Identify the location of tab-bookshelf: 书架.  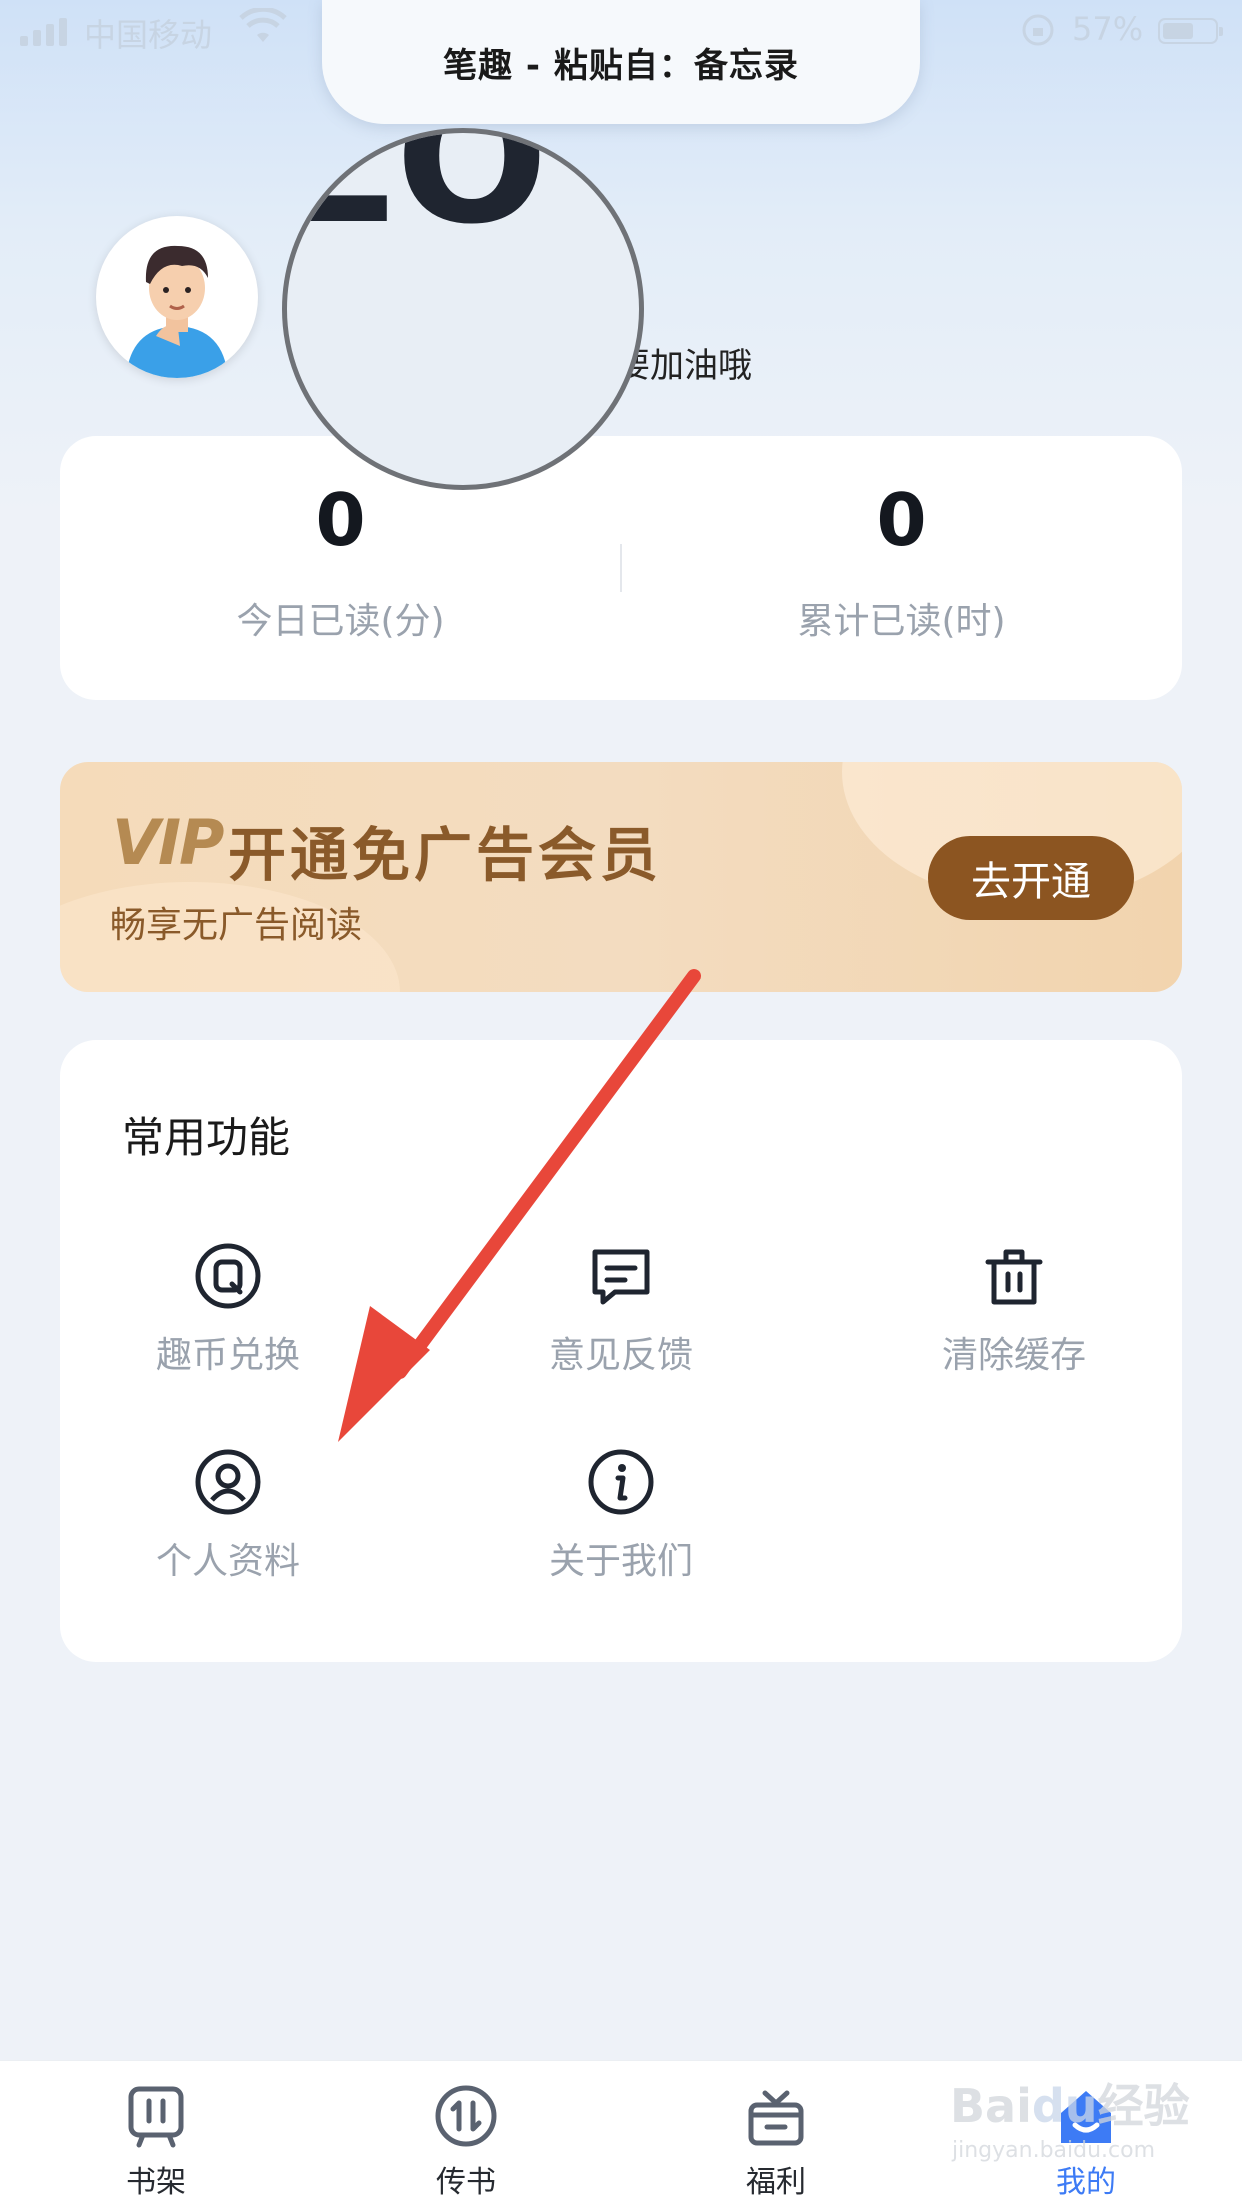
(156, 2142).